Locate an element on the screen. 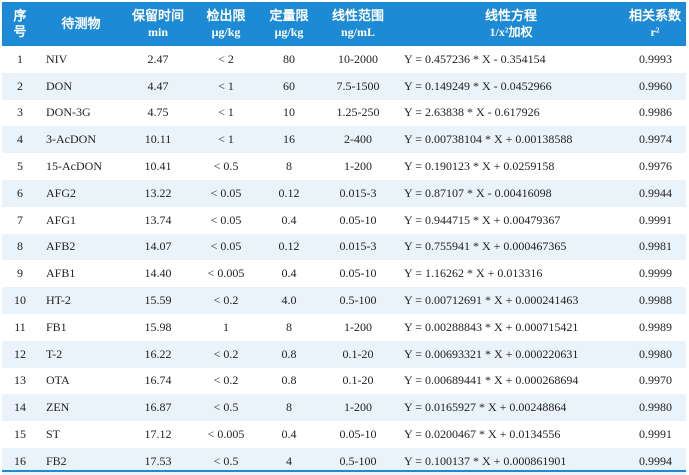 The width and height of the screenshot is (689, 475). analyte-name: AFB1 is located at coordinates (81, 274).